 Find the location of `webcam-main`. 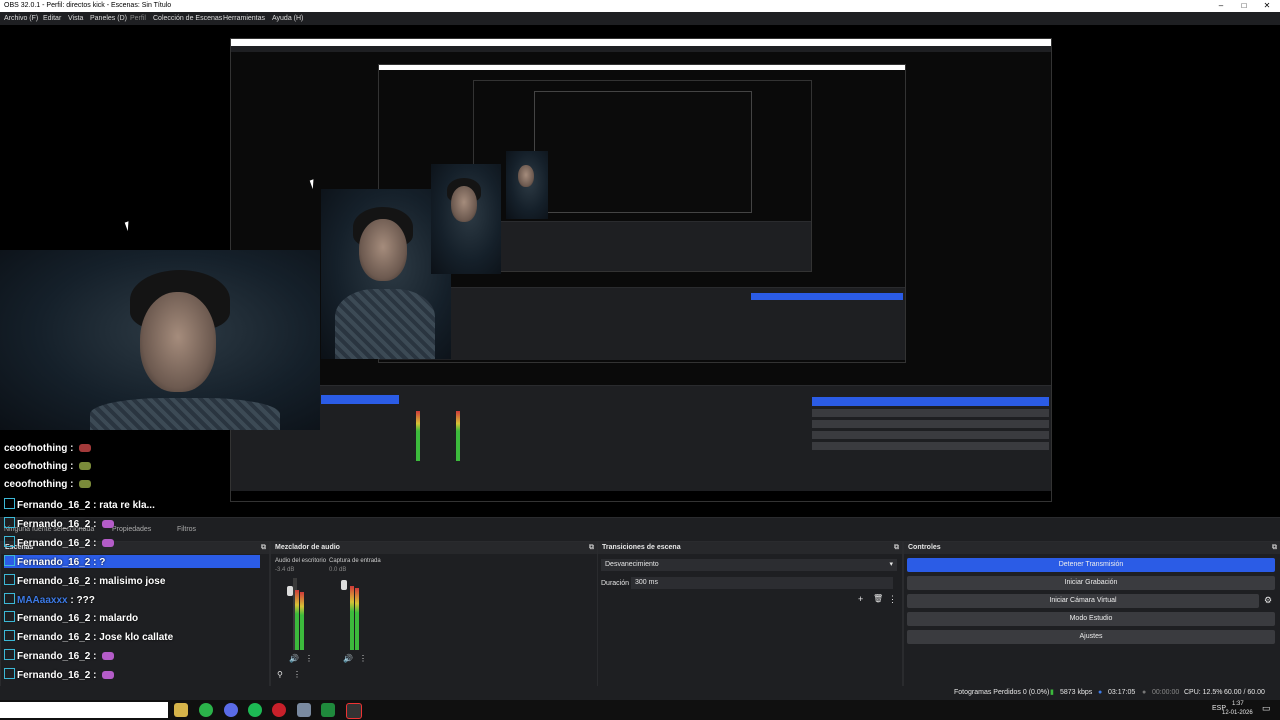

webcam-main is located at coordinates (160, 340).